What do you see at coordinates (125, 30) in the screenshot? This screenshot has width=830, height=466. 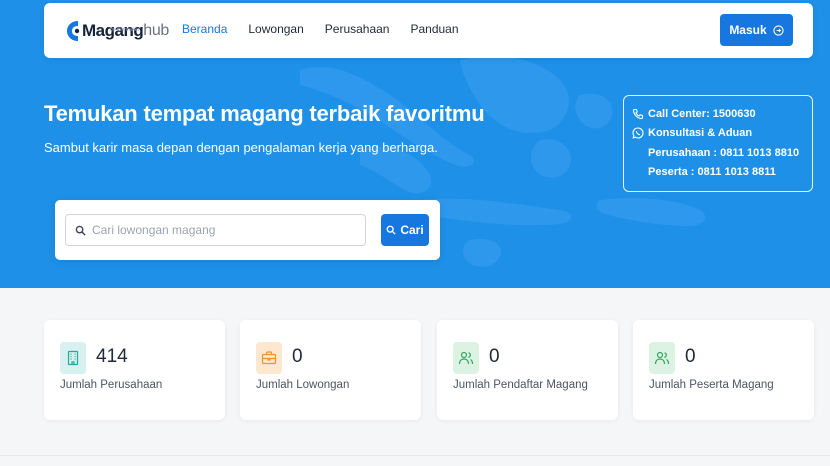 I see `brand-tagline: by Kemnaker` at bounding box center [125, 30].